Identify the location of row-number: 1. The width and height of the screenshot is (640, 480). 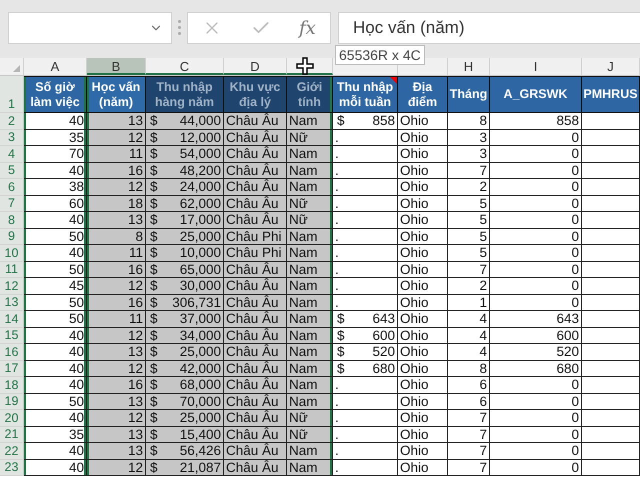
(12, 94).